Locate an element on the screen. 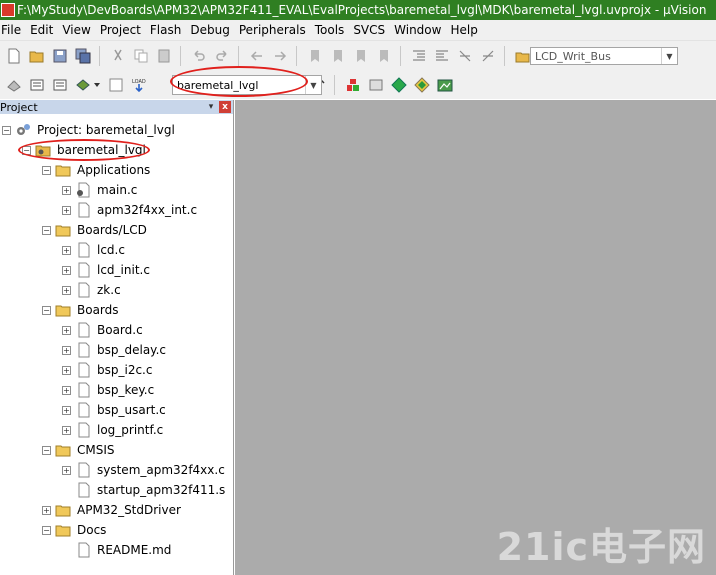 This screenshot has height=575, width=716. tree-file: + system_apm32f4xx.c is located at coordinates (143, 470).